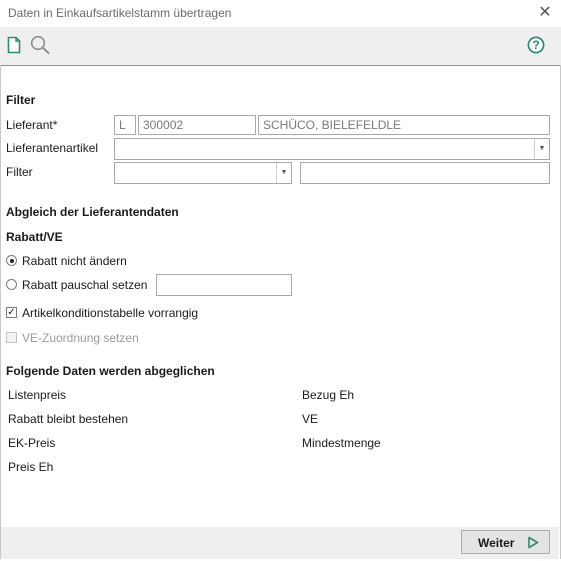 Image resolution: width=561 pixels, height=561 pixels. Describe the element at coordinates (545, 13) in the screenshot. I see `close-icon: ✕` at that location.